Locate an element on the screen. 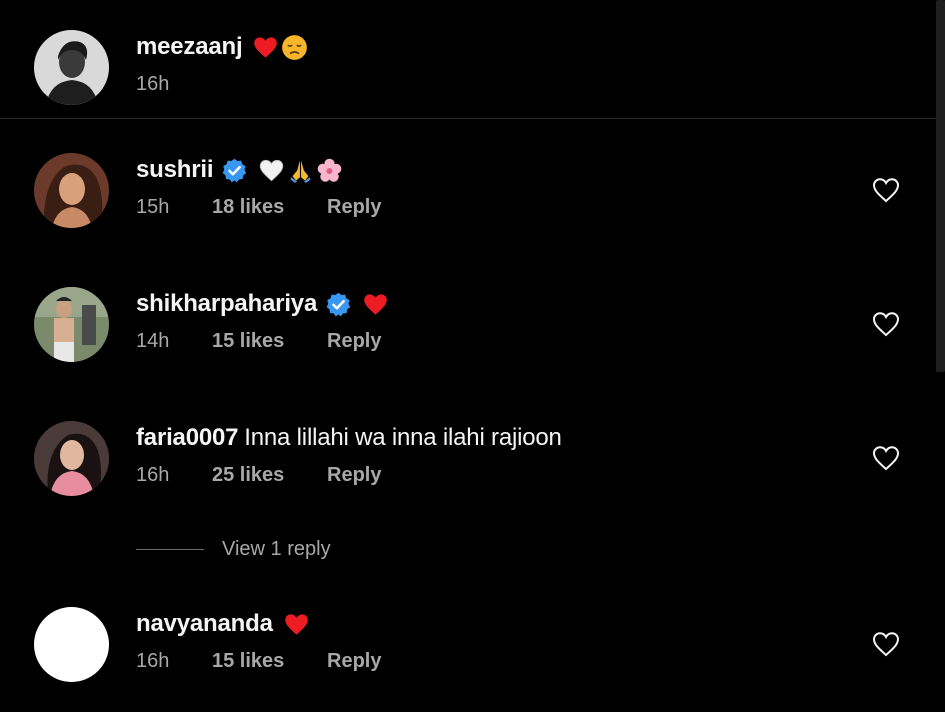  comment-item: navyananda 16h 15 likes Reply is located at coordinates (468, 657).